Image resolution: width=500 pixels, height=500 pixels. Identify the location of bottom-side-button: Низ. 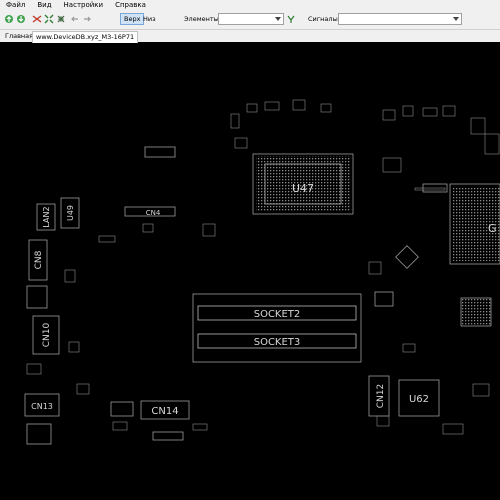
(149, 19).